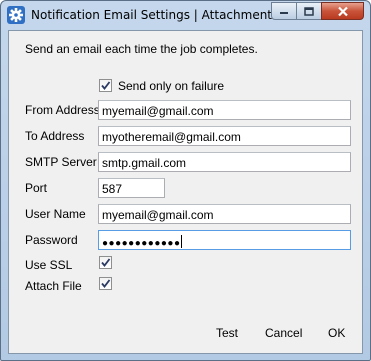 The width and height of the screenshot is (371, 361). What do you see at coordinates (141, 243) in the screenshot?
I see `password-value: ●●●●●●●●●●●●` at bounding box center [141, 243].